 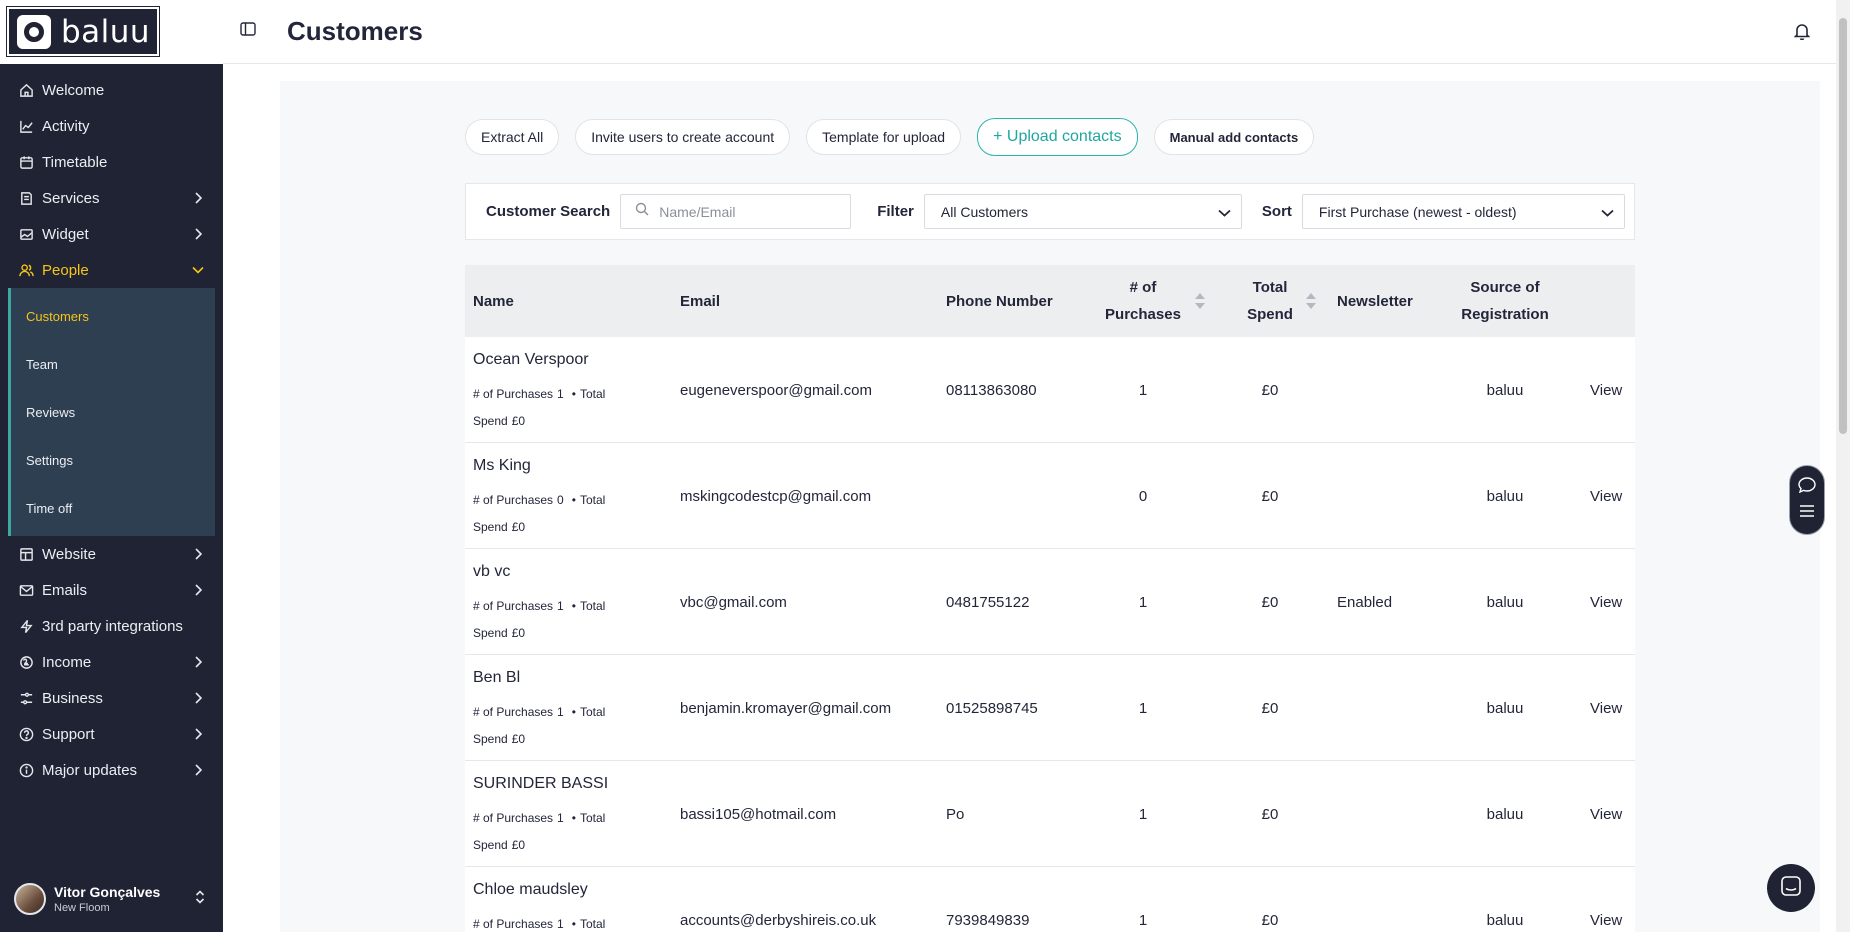 I want to click on bell-icon, so click(x=1802, y=33).